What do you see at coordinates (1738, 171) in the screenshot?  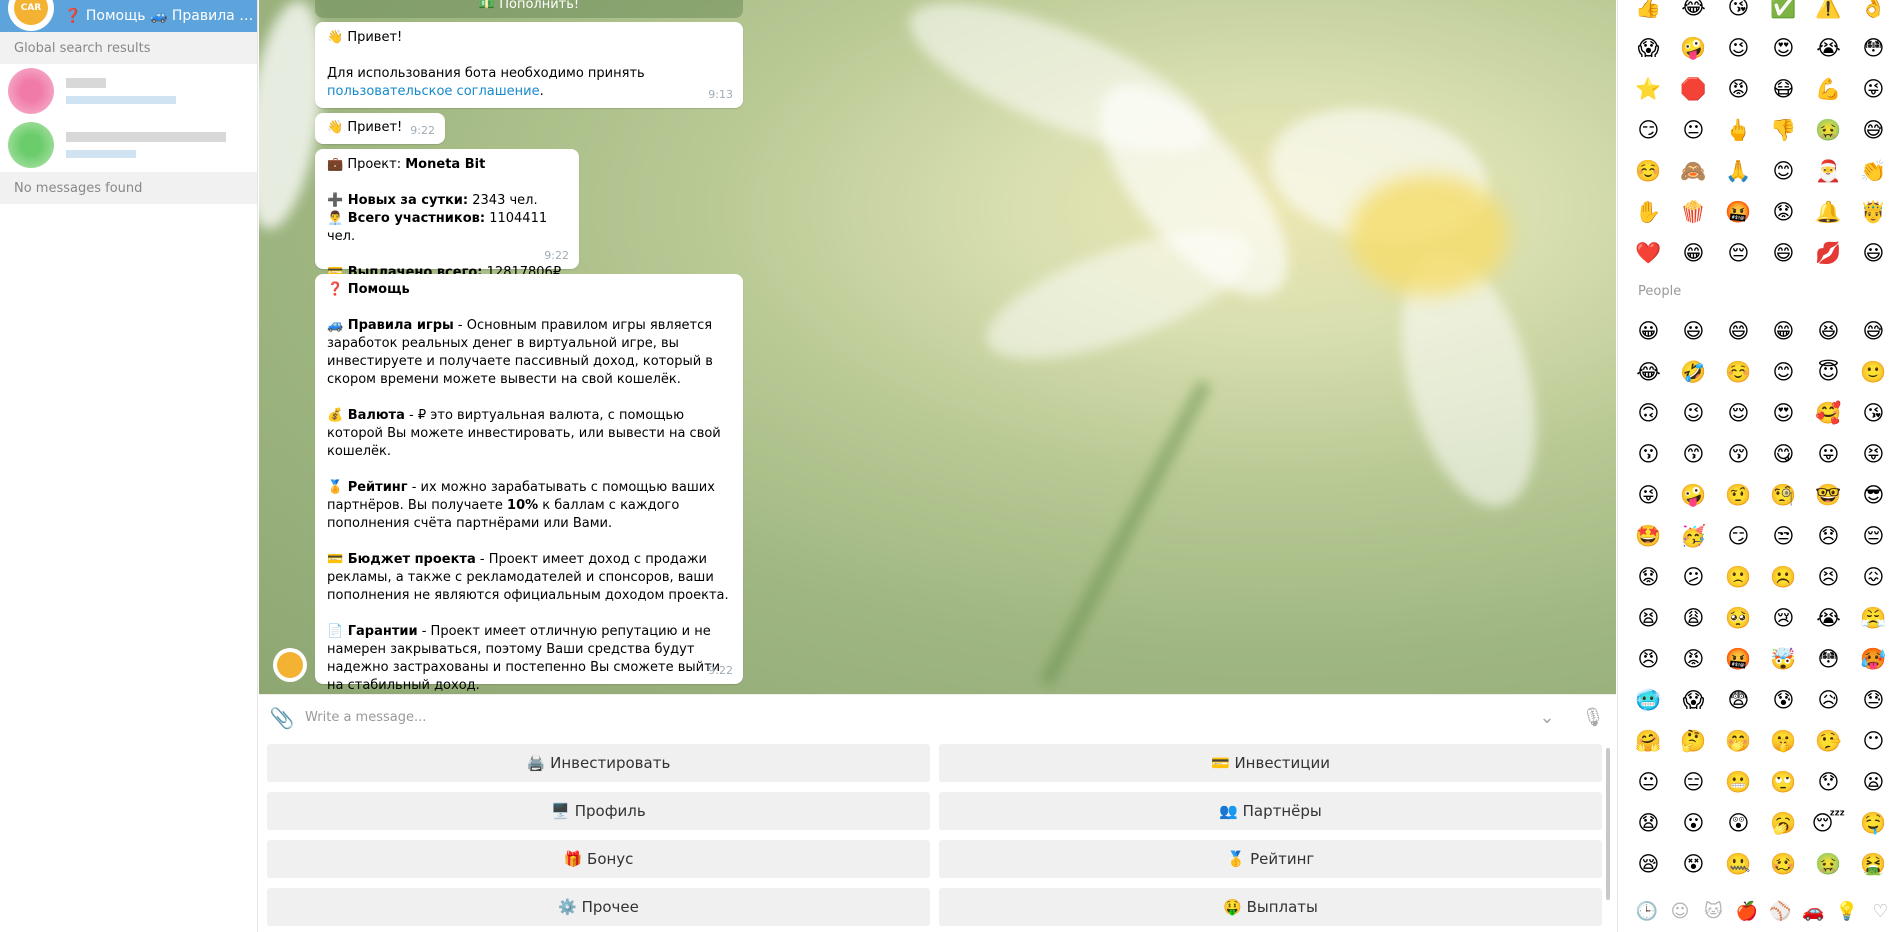 I see `emoji-item: 🙏` at bounding box center [1738, 171].